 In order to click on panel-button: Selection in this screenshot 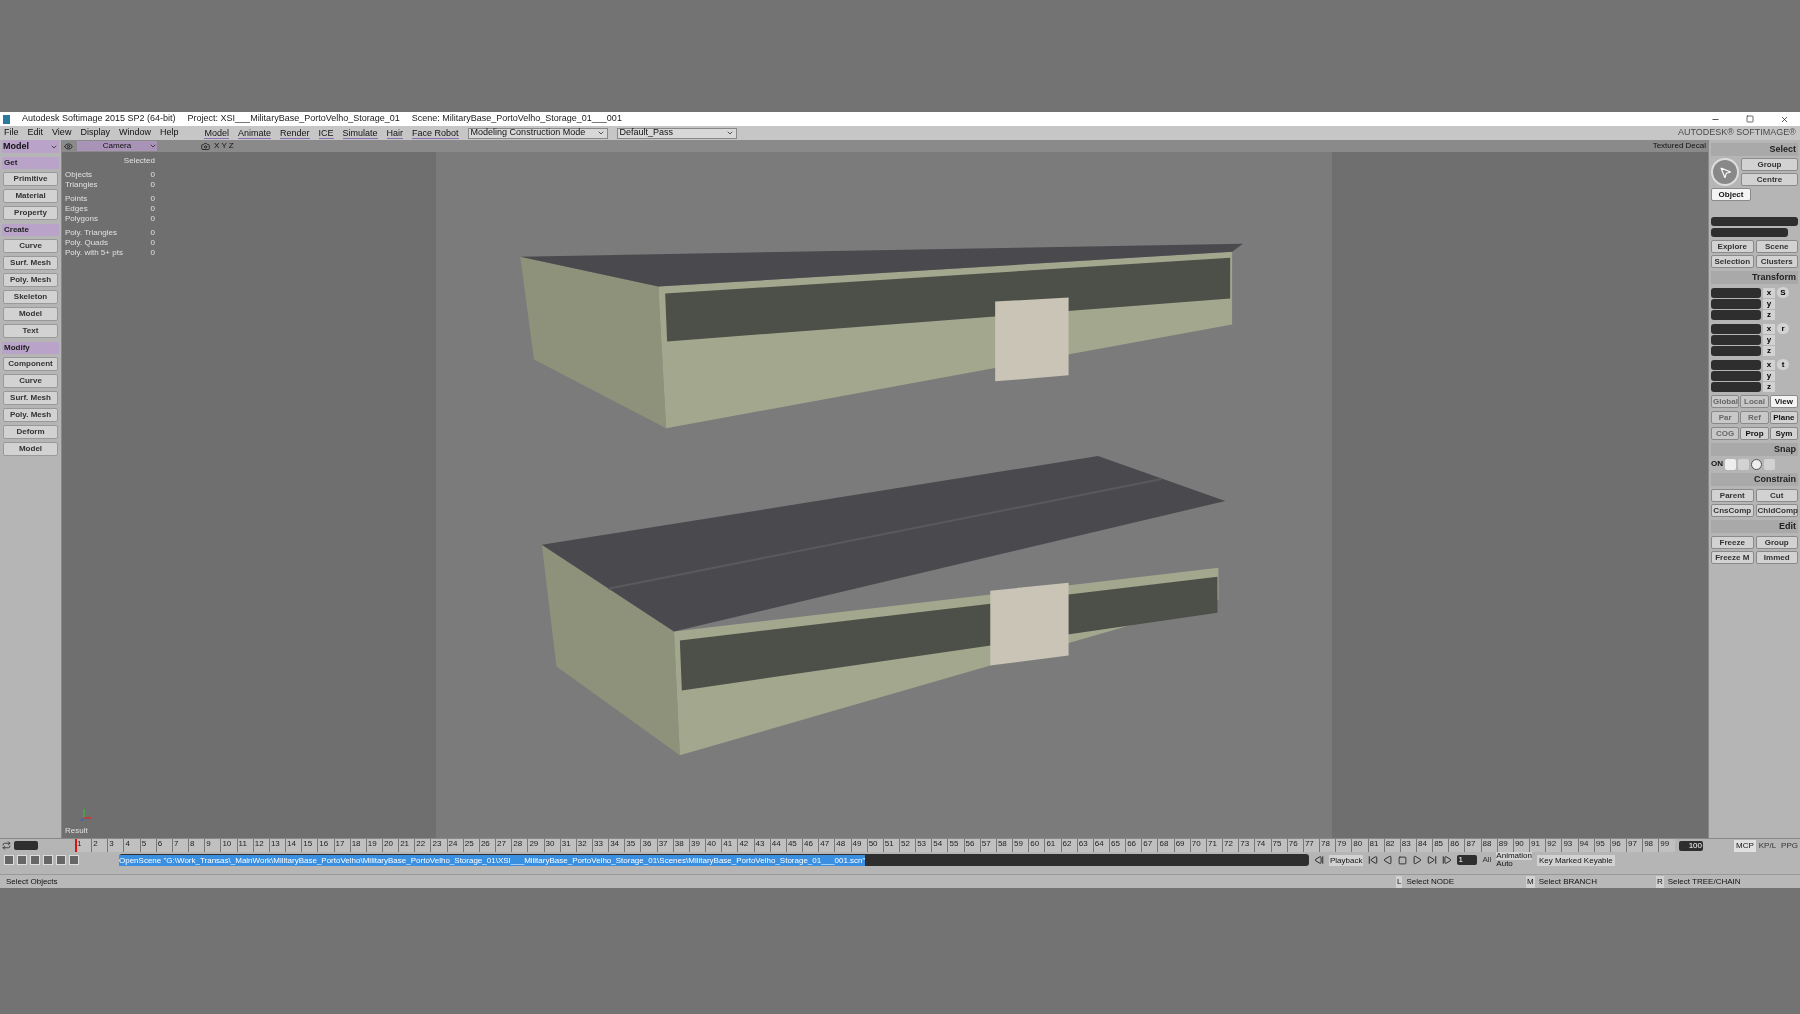, I will do `click(1732, 261)`.